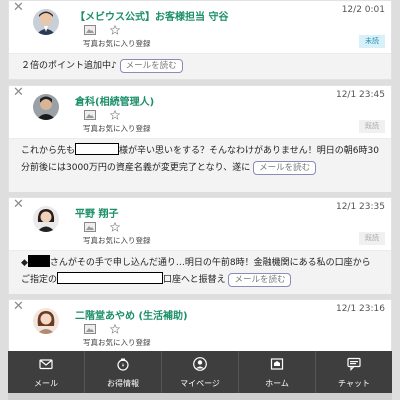 The image size is (400, 400). Describe the element at coordinates (46, 383) in the screenshot. I see `tab-label: メール` at that location.